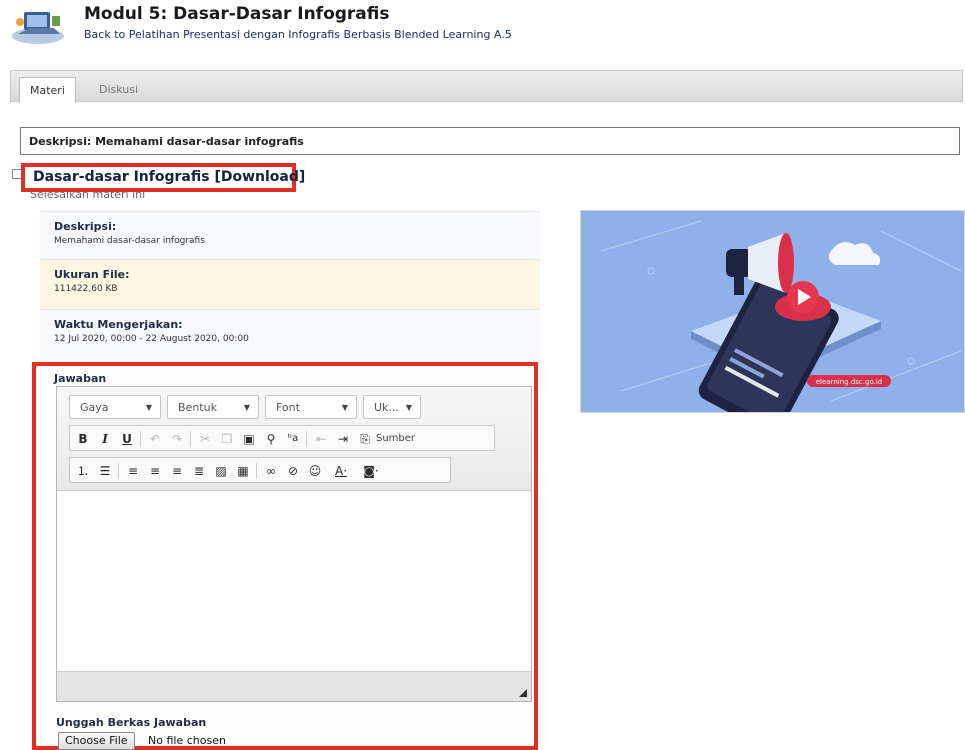  I want to click on detail-label: Deskripsi:, so click(85, 226).